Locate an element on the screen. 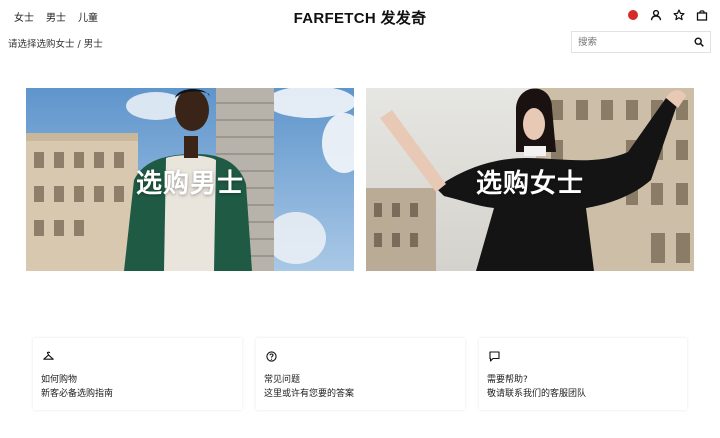 The width and height of the screenshot is (720, 438). help-card-subtitle: 这里或许有您要的答案 is located at coordinates (309, 394).